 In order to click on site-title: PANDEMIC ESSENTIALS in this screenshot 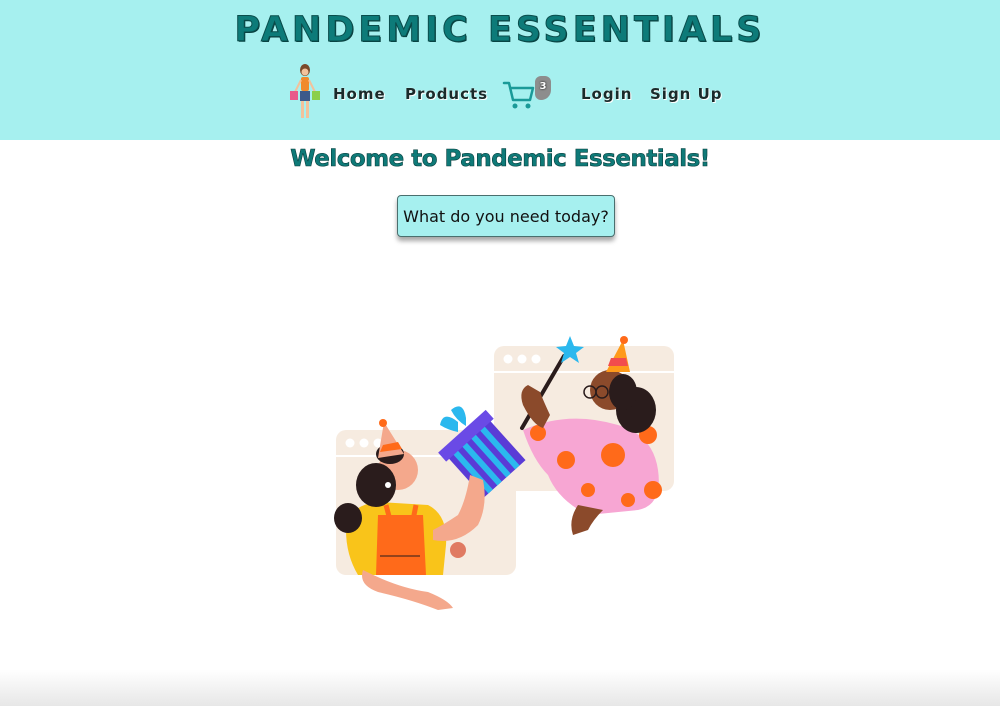, I will do `click(500, 30)`.